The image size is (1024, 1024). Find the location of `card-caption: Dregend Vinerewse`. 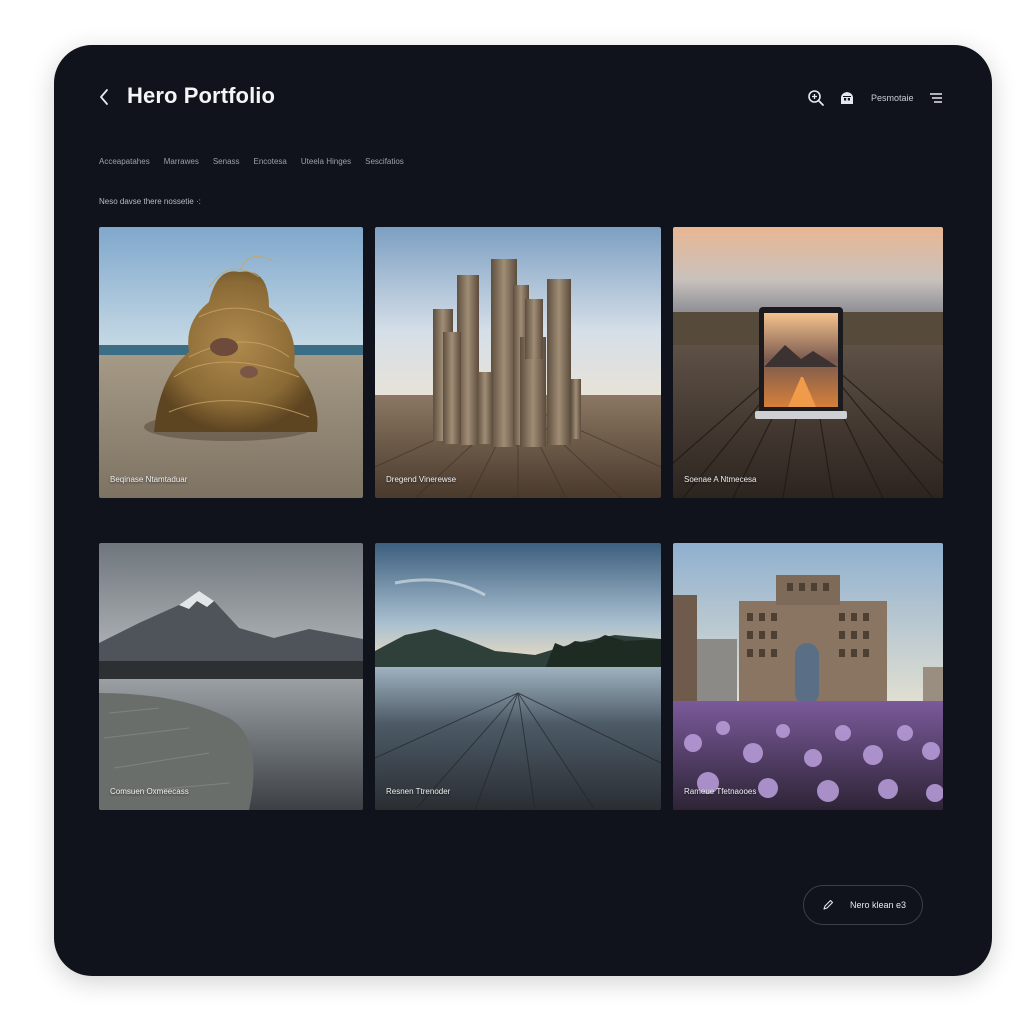

card-caption: Dregend Vinerewse is located at coordinates (421, 479).